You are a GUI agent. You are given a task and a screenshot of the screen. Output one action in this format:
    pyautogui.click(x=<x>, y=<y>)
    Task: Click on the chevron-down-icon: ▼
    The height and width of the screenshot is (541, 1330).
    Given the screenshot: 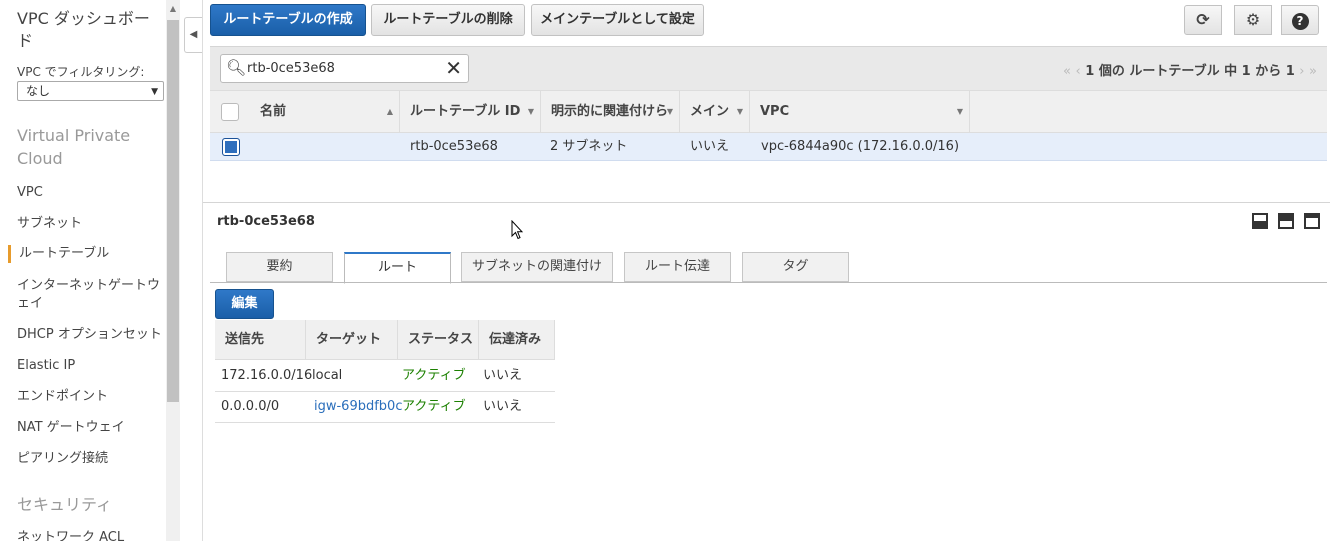 What is the action you would take?
    pyautogui.click(x=154, y=92)
    